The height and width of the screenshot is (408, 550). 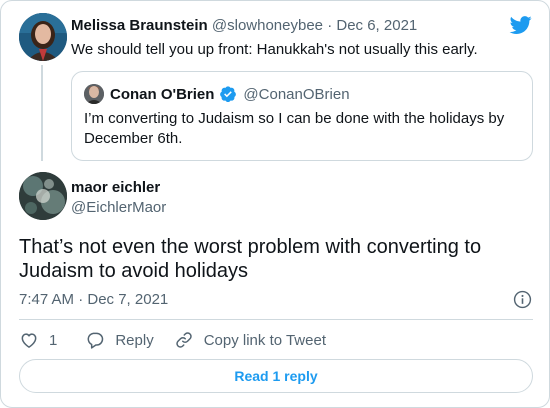 I want to click on info-icon, so click(x=522, y=299).